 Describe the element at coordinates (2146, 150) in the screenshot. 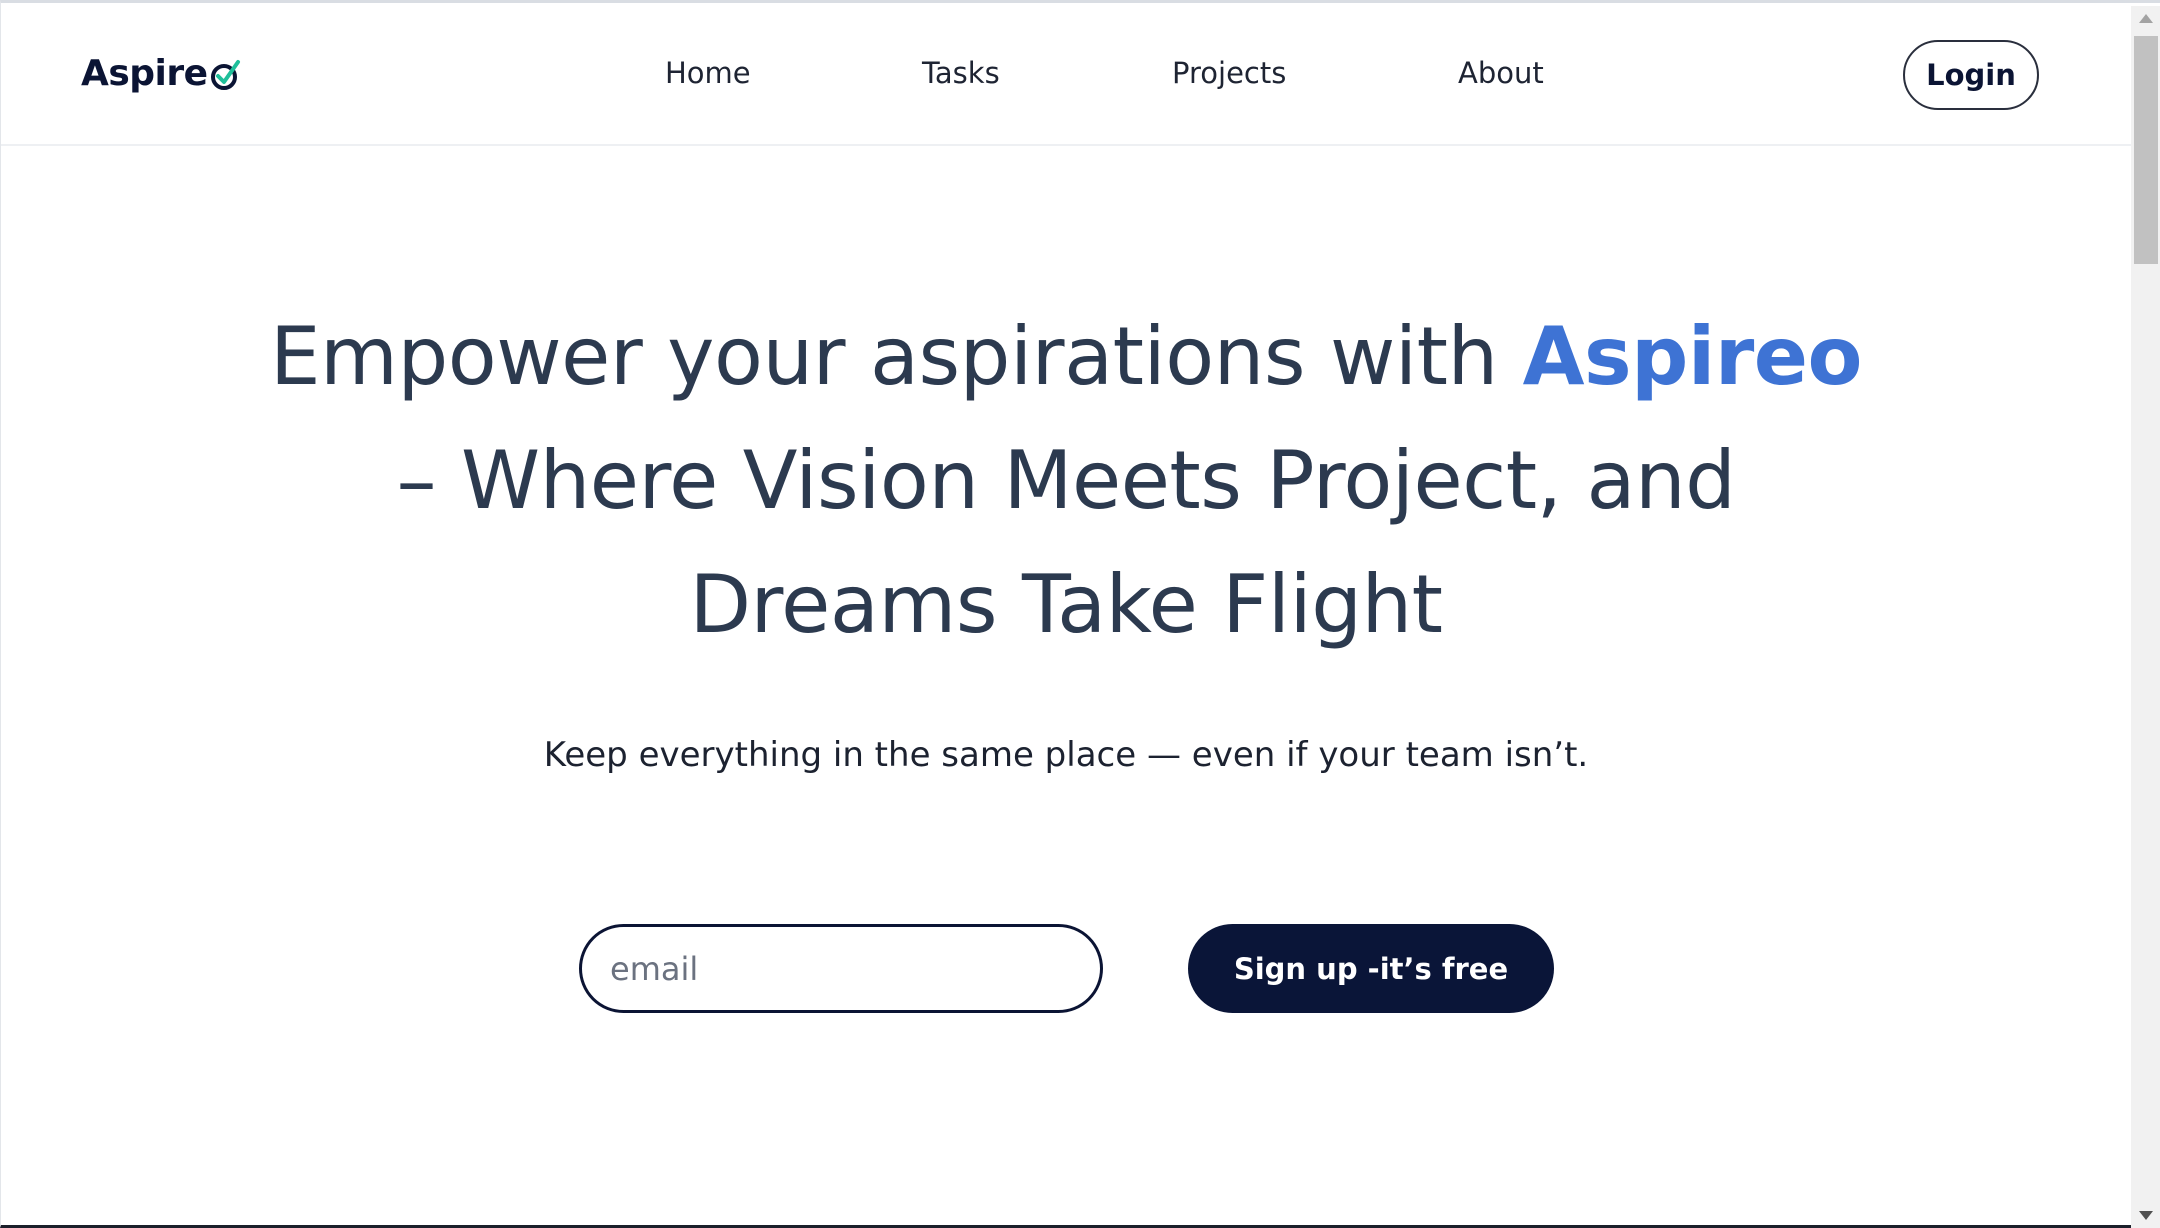

I see `scrollbar-thumb` at that location.